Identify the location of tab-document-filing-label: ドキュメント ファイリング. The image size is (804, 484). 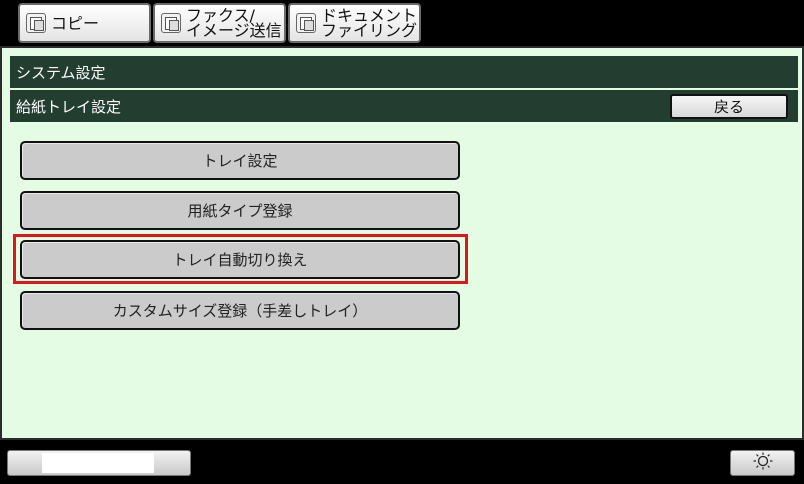
(369, 23).